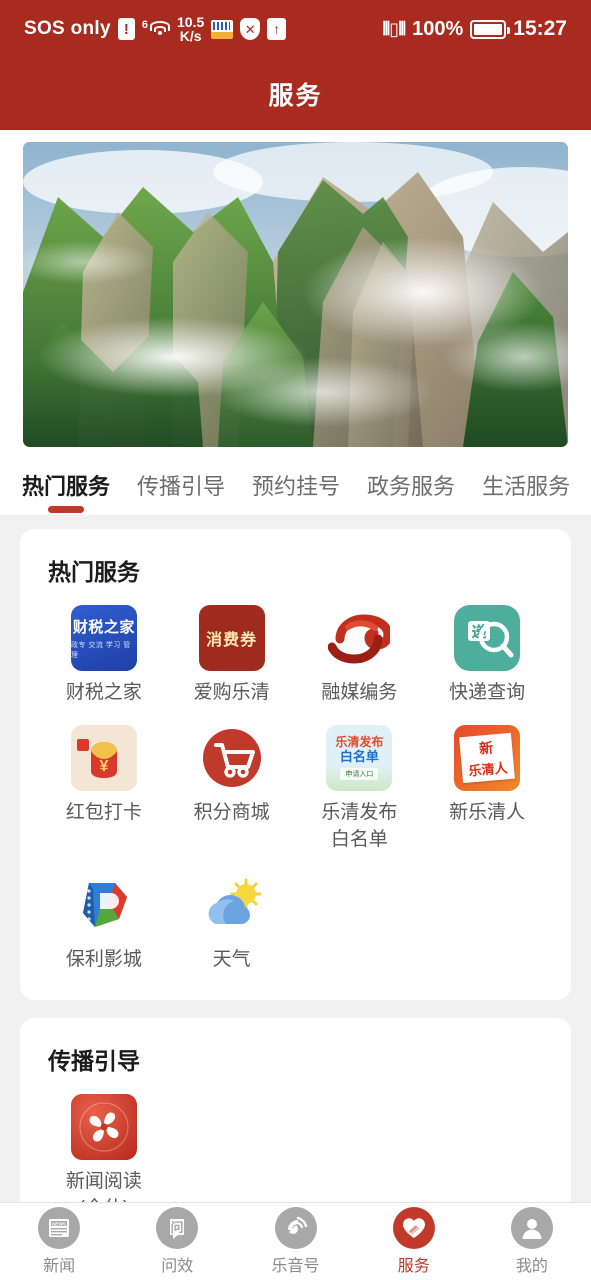 The width and height of the screenshot is (591, 1280). Describe the element at coordinates (103, 627) in the screenshot. I see `tax-home-icon-text: 财税之家` at that location.